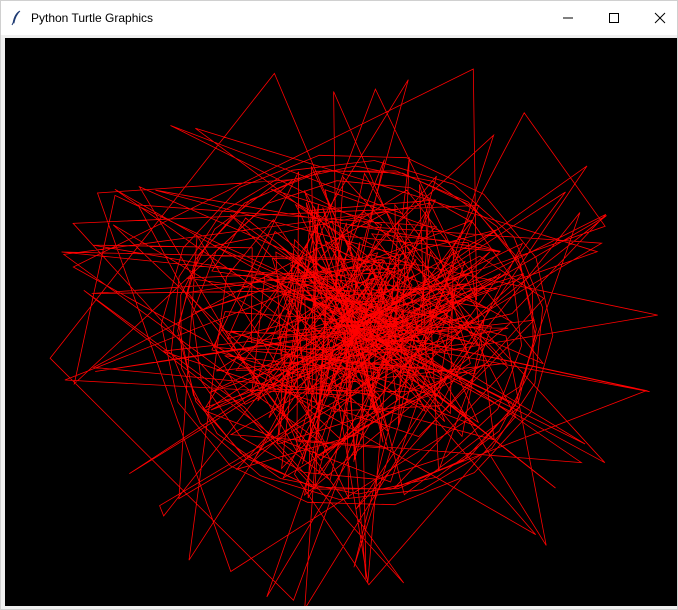 This screenshot has width=678, height=610. I want to click on window-title: Python Turtle Graphics, so click(92, 18).